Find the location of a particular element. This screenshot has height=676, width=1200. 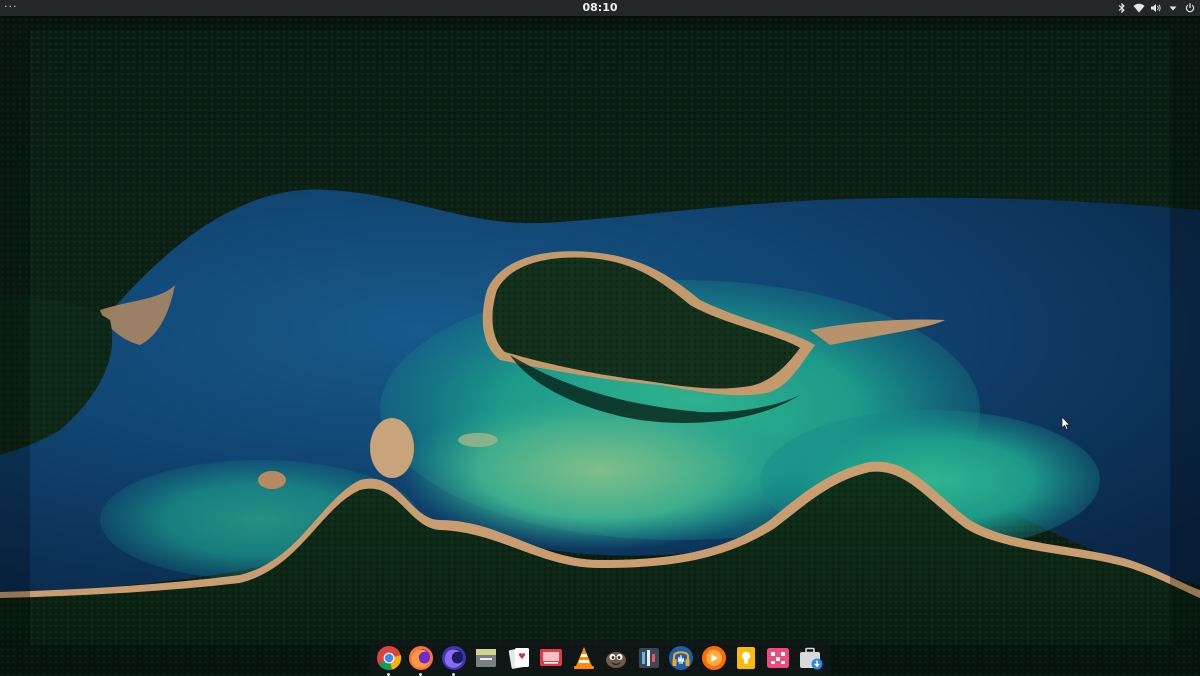

clock-time: 08:10 is located at coordinates (599, 7).